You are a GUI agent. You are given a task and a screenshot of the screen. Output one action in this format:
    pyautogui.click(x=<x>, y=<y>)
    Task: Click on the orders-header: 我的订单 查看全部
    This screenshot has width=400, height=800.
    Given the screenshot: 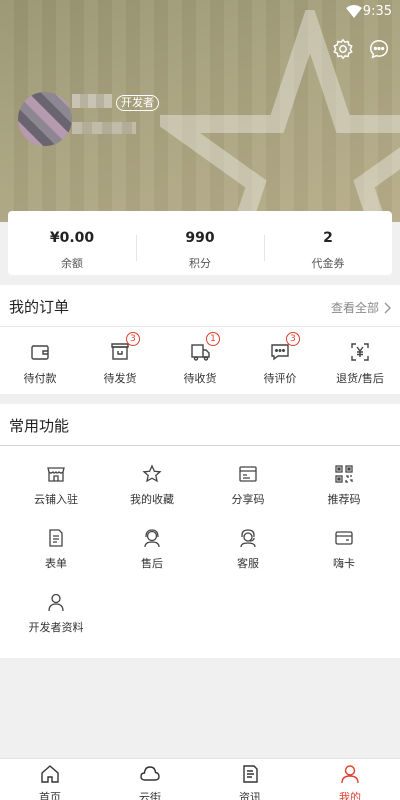 What is the action you would take?
    pyautogui.click(x=200, y=306)
    